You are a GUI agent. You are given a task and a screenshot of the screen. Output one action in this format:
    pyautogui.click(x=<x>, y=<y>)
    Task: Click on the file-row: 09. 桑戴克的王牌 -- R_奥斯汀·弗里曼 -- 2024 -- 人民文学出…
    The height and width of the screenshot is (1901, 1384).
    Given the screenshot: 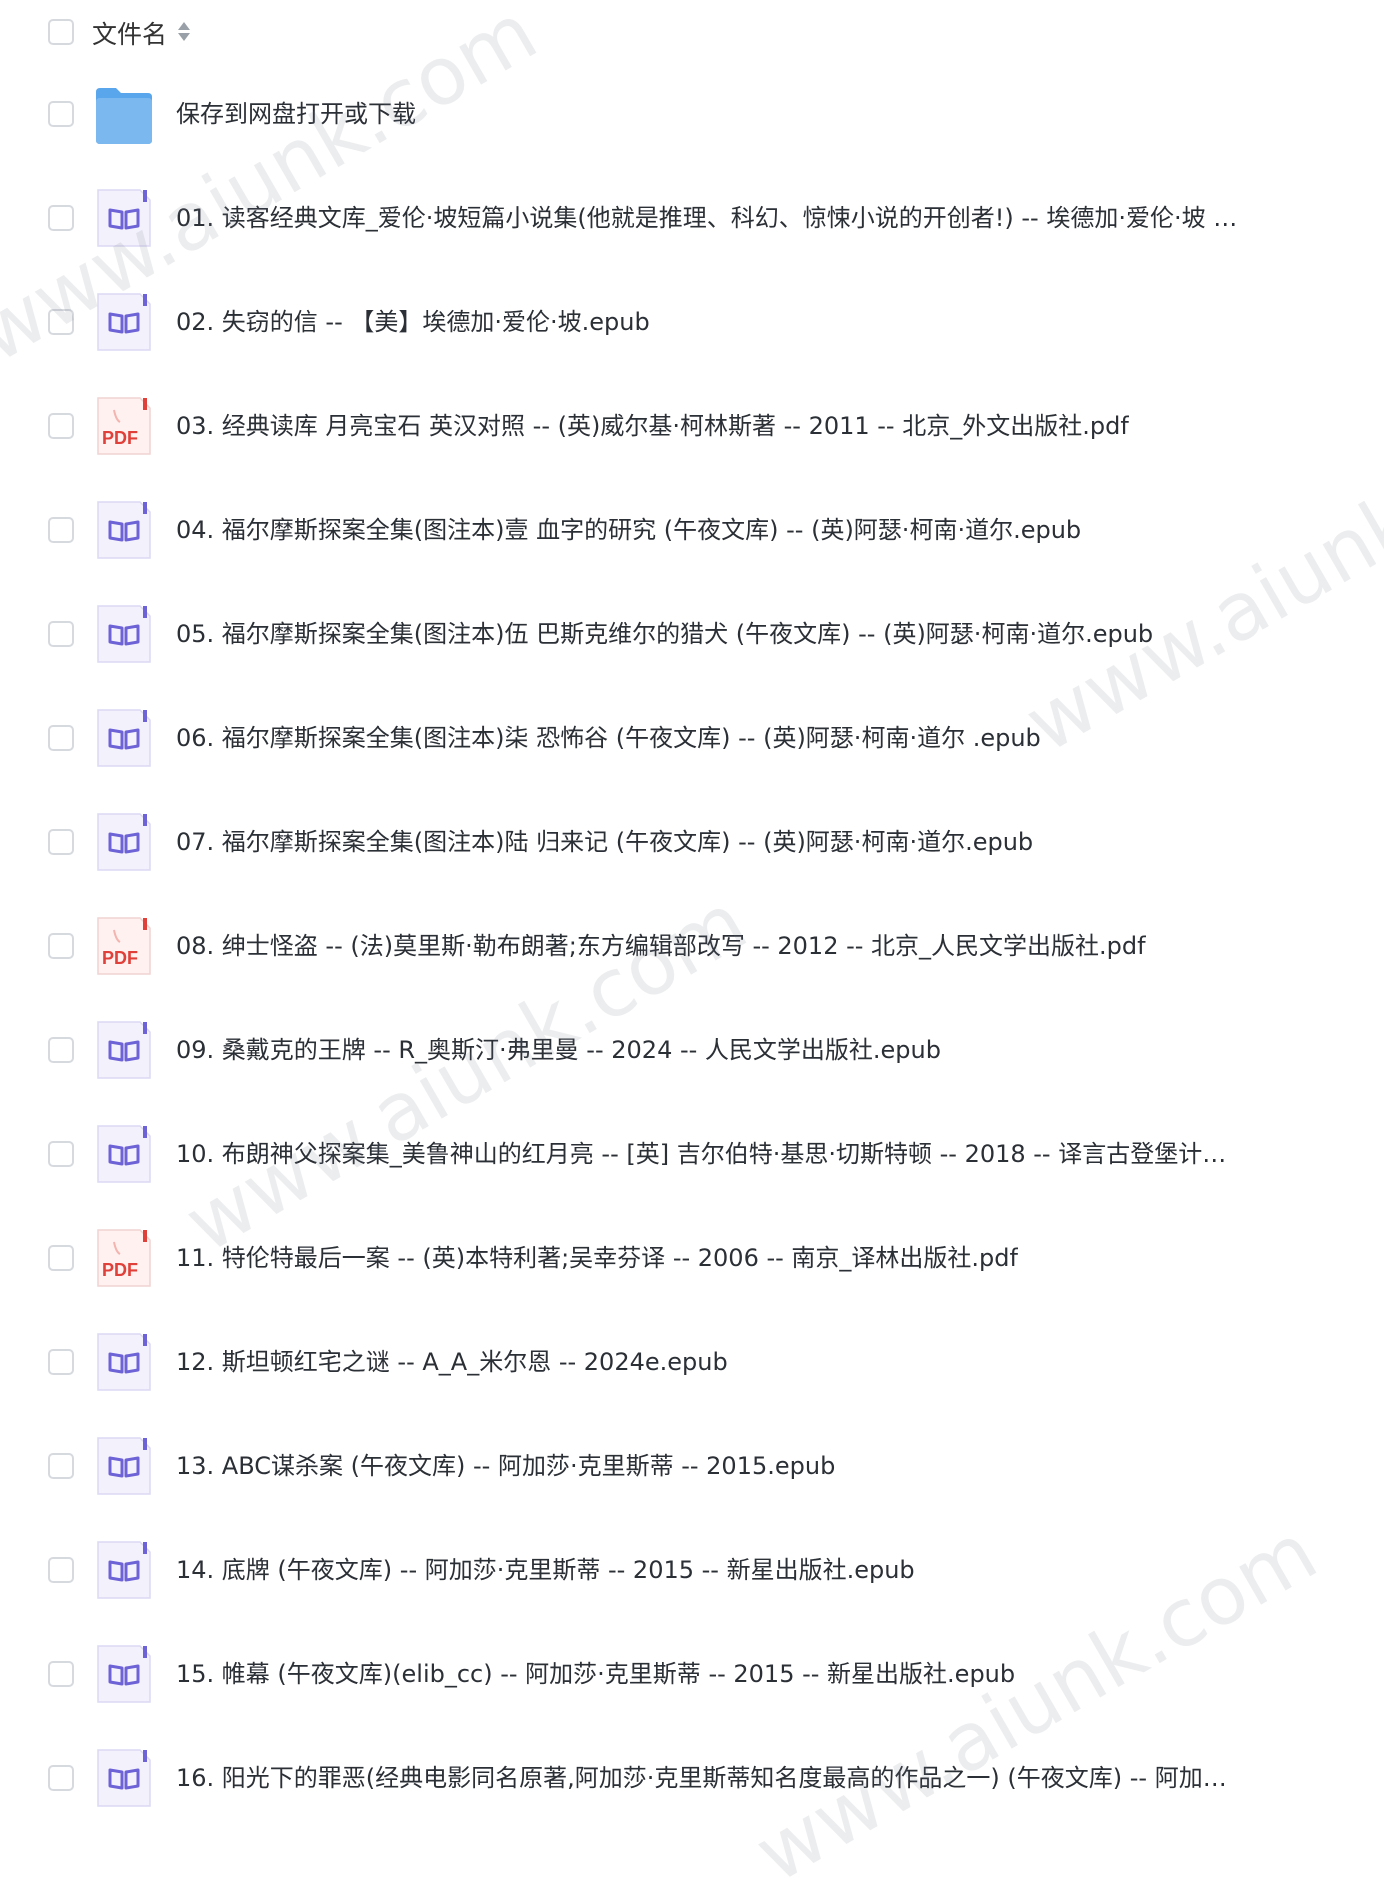 What is the action you would take?
    pyautogui.click(x=692, y=1050)
    